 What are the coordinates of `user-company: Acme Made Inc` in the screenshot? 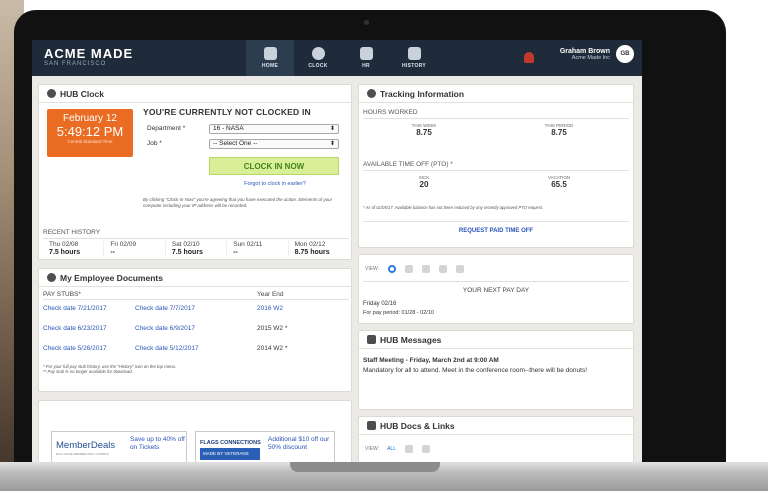 It's located at (590, 57).